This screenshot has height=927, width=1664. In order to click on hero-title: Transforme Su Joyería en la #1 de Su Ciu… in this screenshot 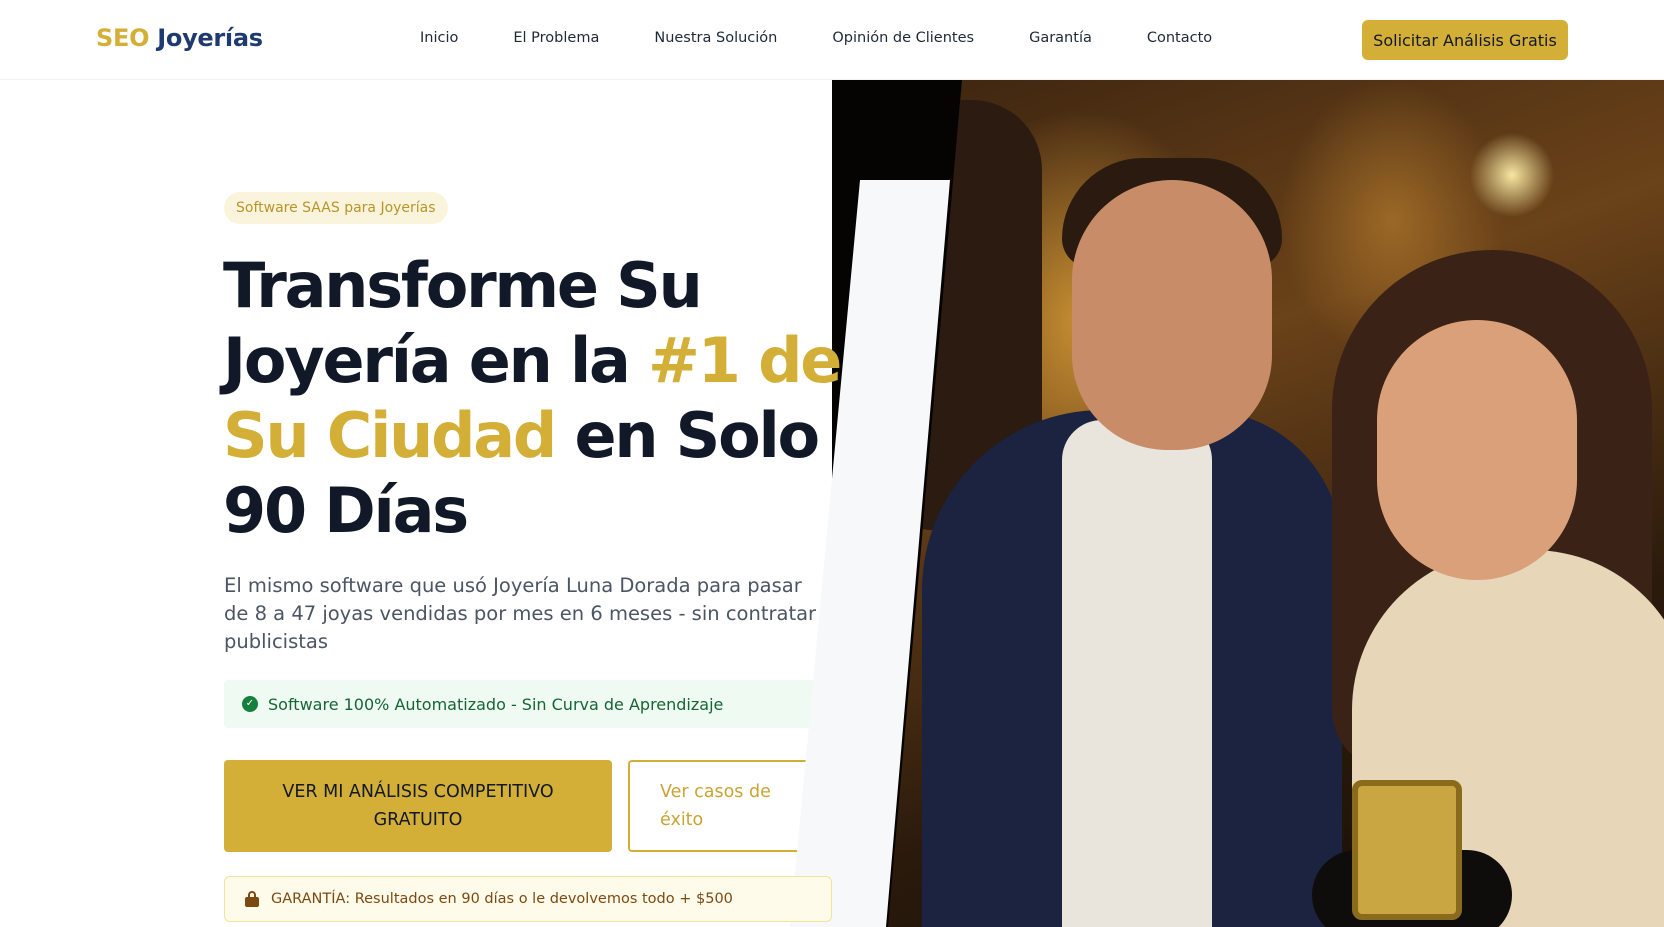, I will do `click(533, 398)`.